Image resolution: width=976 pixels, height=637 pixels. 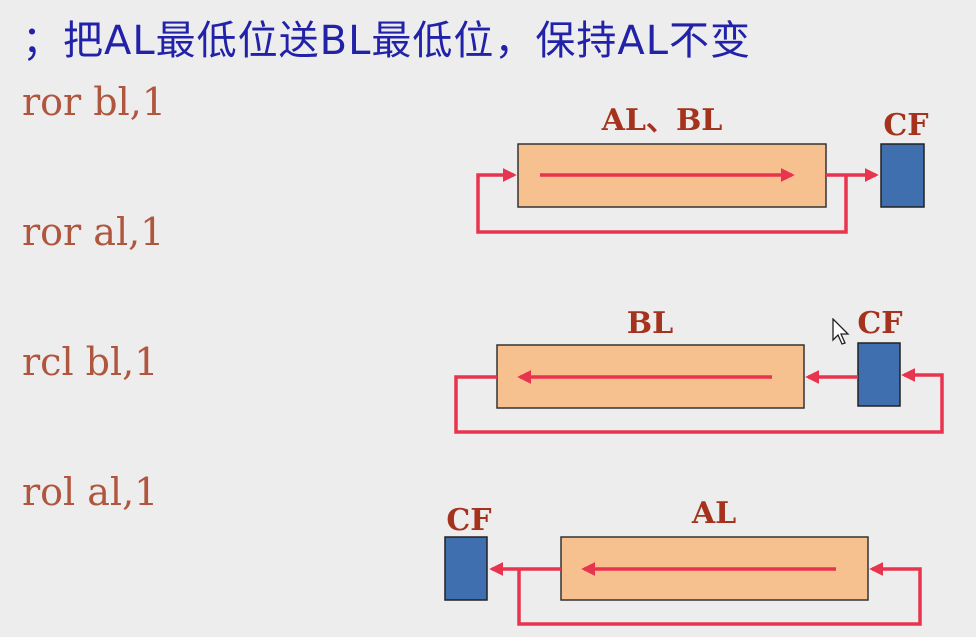 I want to click on register-label-al: AL, so click(x=713, y=513).